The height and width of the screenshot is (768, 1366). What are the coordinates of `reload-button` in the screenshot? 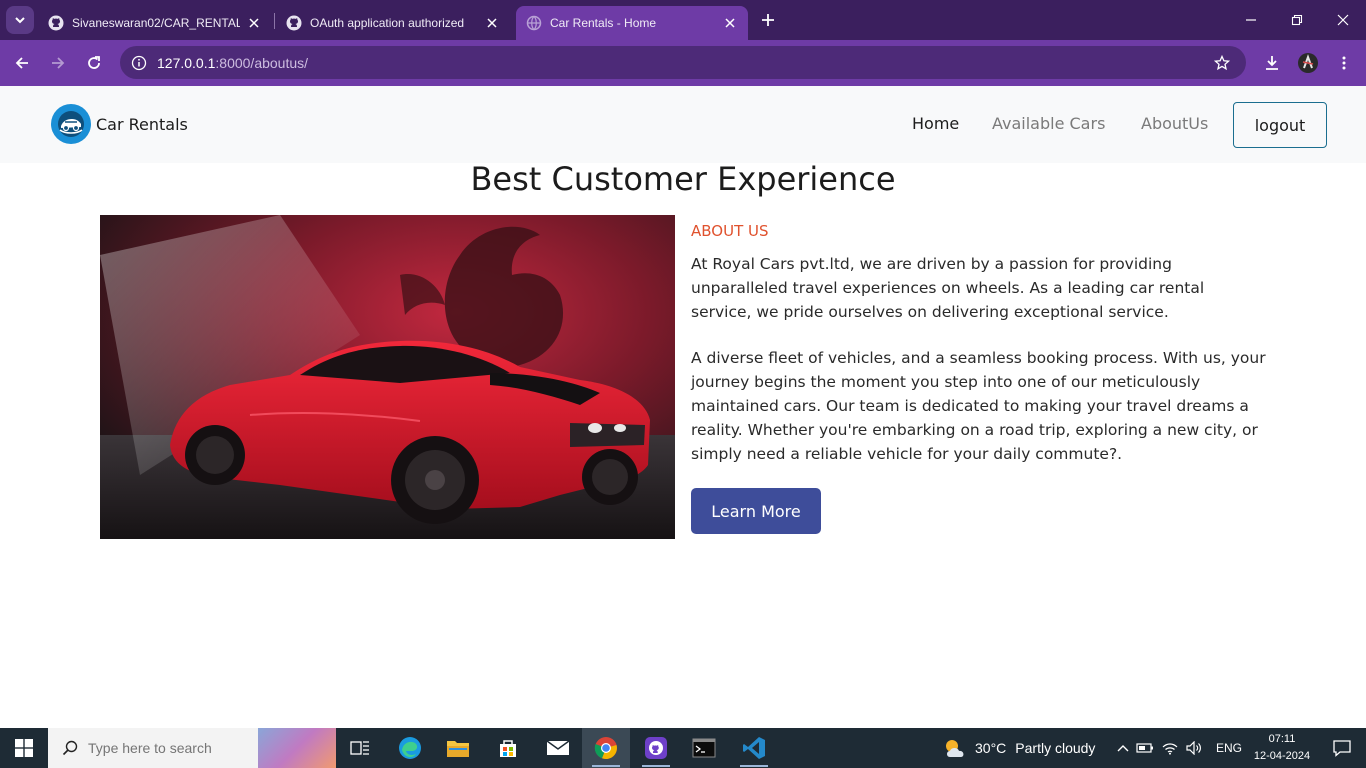 It's located at (94, 63).